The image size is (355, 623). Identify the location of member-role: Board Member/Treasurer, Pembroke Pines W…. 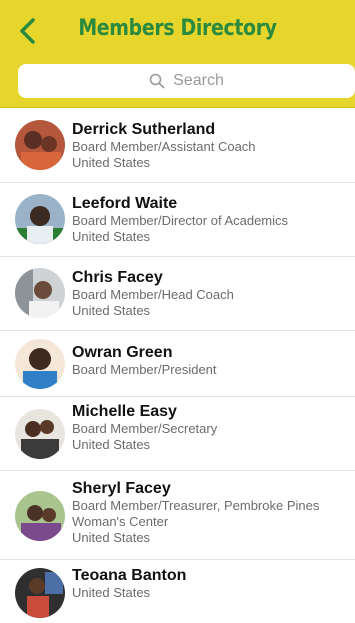
(196, 513).